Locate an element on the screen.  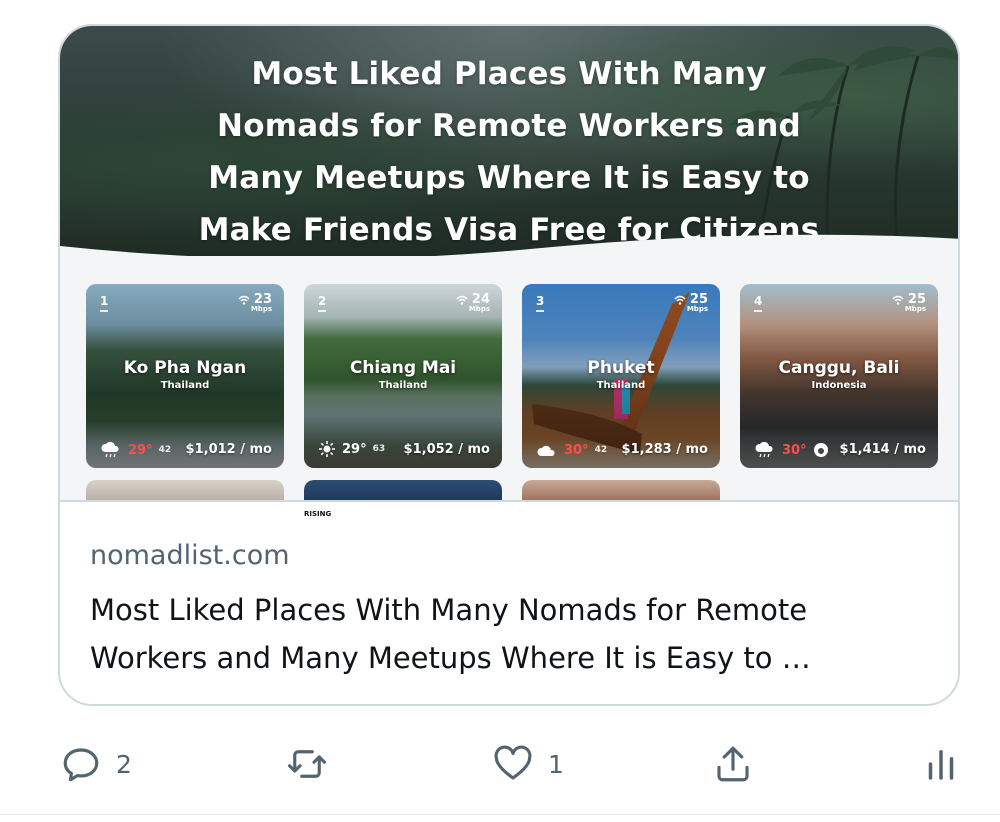
wifi-speed: 23 Mbps is located at coordinates (255, 302).